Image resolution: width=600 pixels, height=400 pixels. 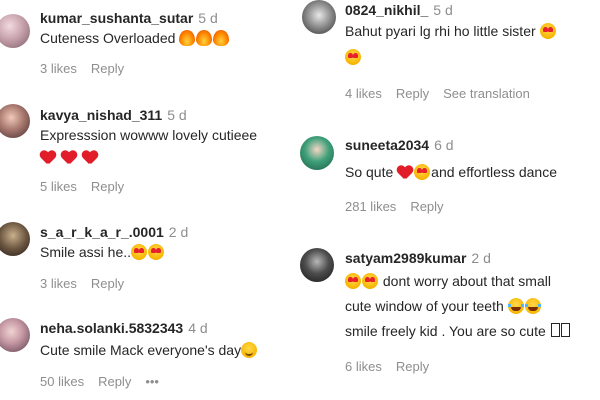 I want to click on comment-text: Cuteness Overloaded, so click(x=135, y=38).